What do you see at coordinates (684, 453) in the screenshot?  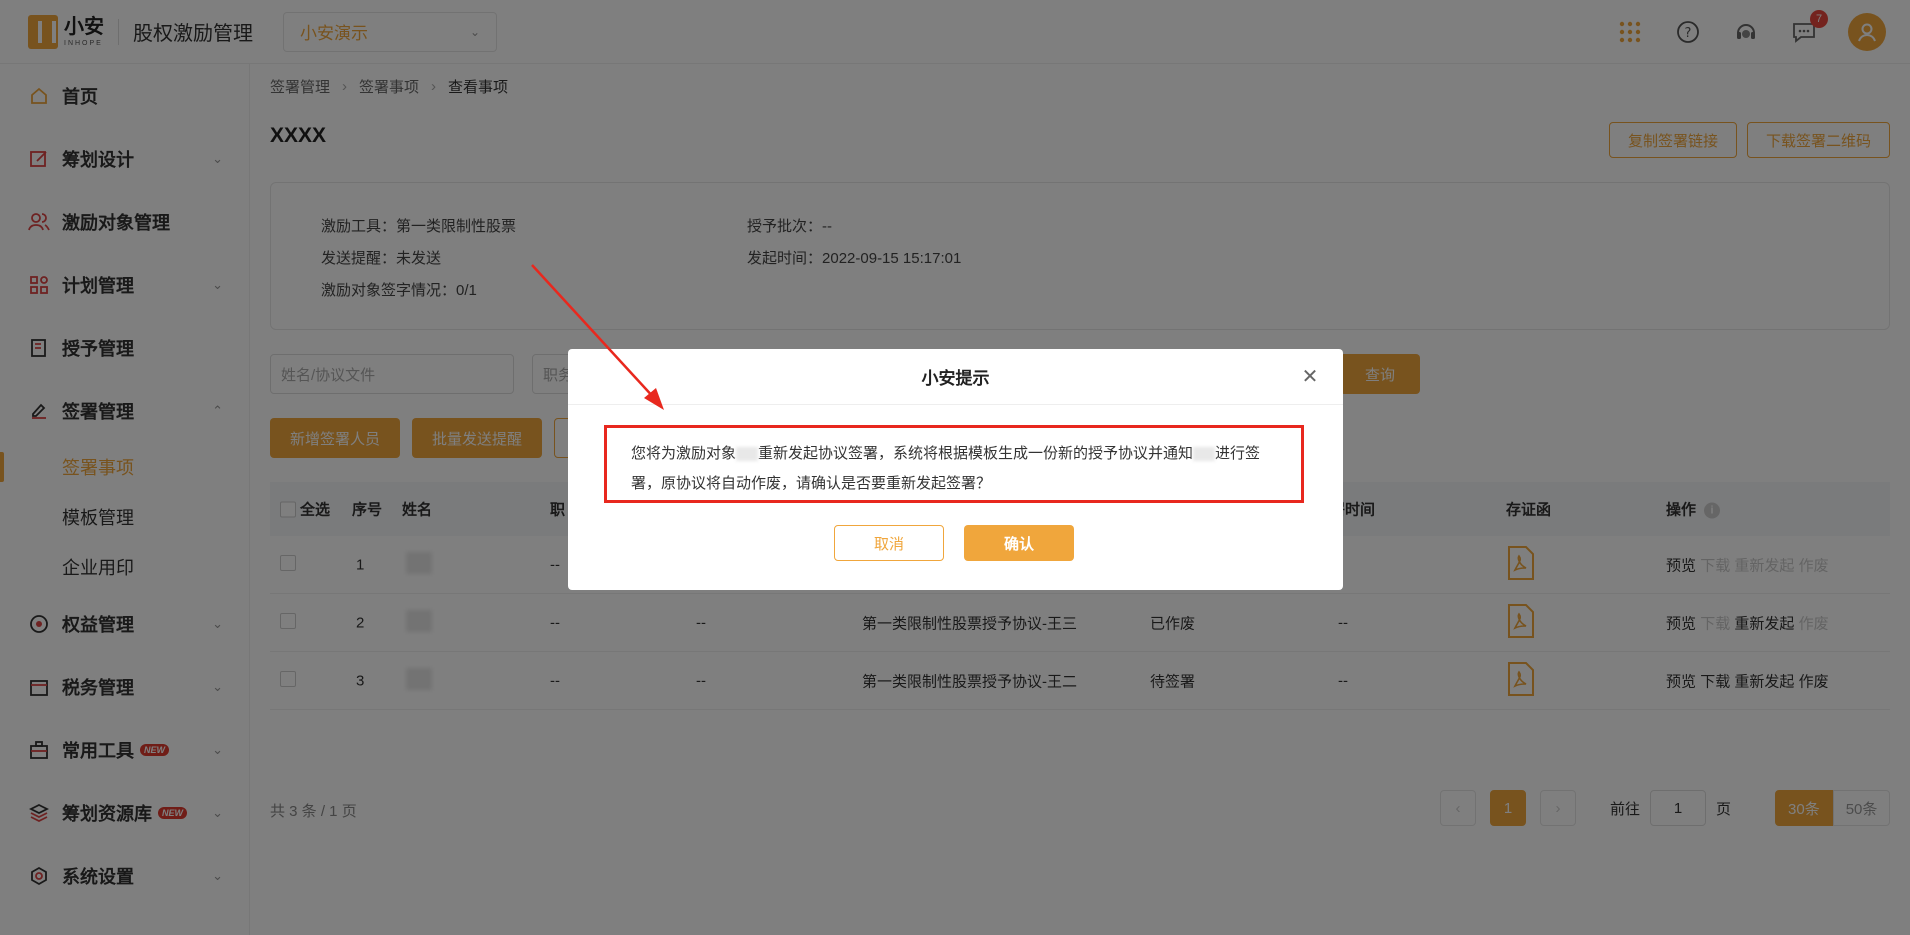 I see `dialog-message-part: 您将为激励对象` at bounding box center [684, 453].